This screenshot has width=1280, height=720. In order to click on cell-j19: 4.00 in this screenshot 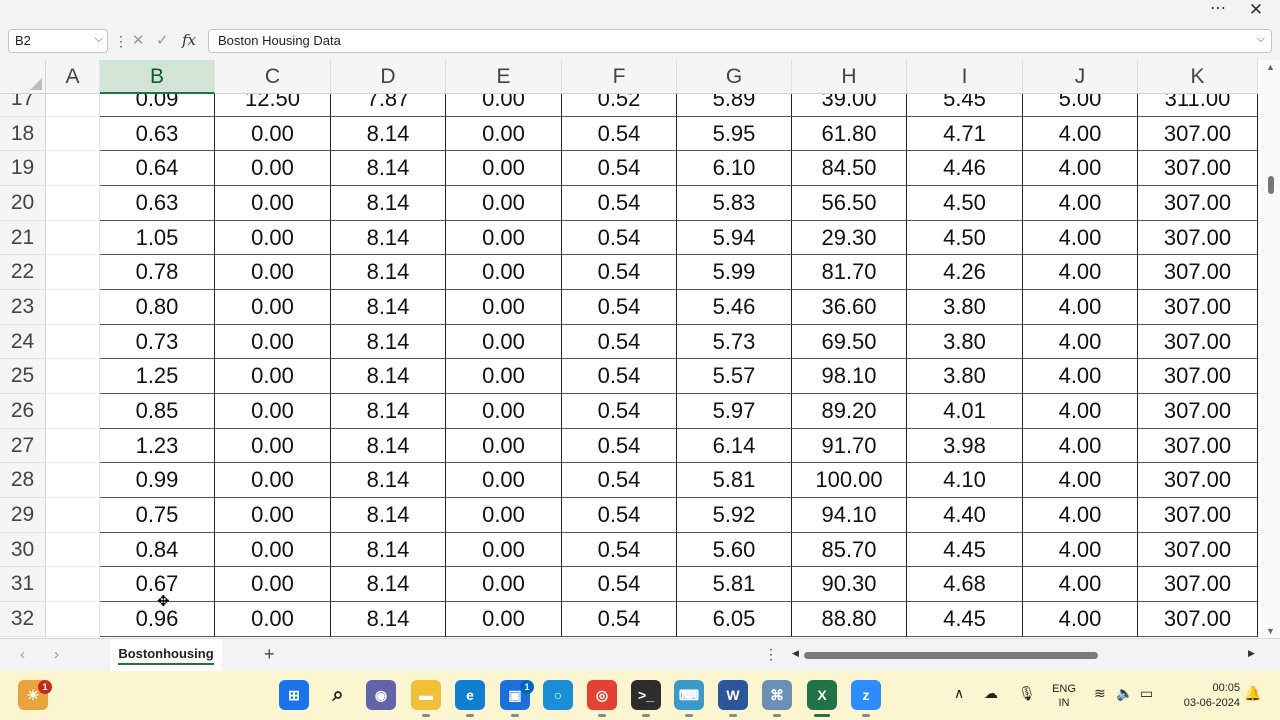, I will do `click(1080, 168)`.